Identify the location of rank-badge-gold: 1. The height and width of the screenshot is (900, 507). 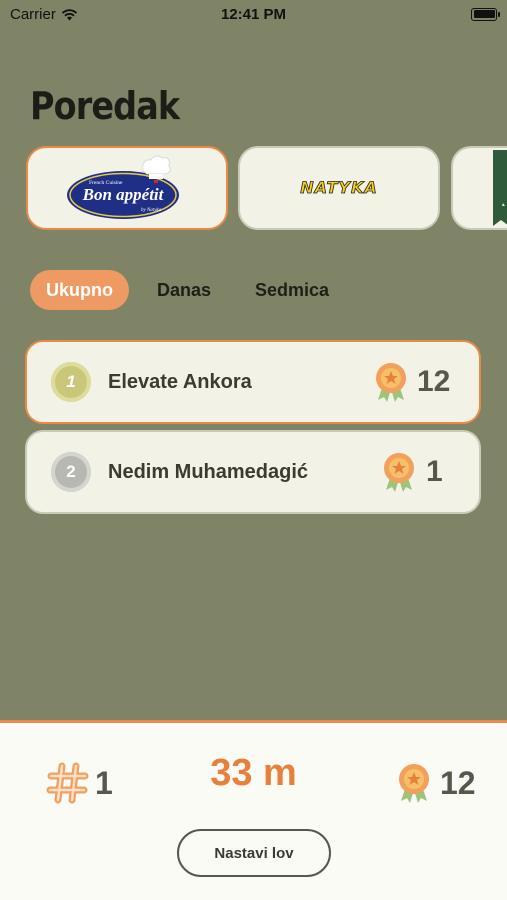
(71, 382).